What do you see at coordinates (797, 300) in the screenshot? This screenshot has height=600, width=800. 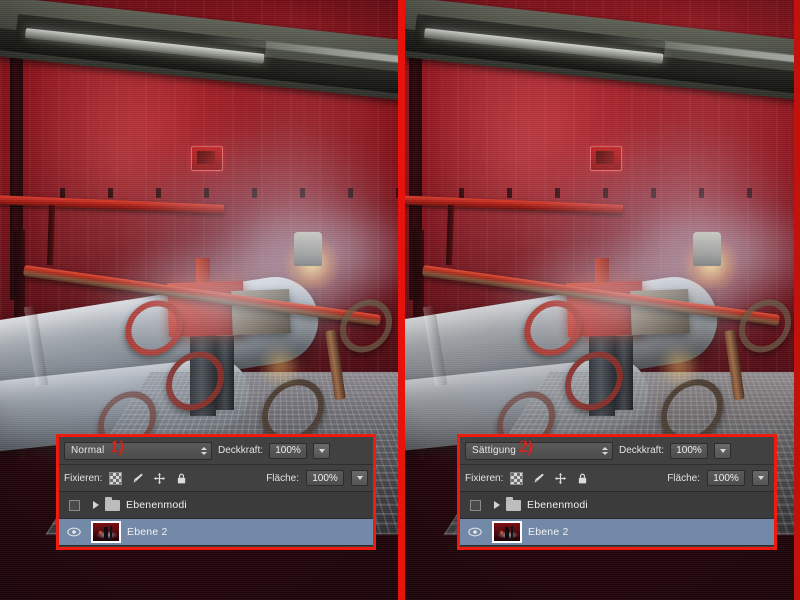 I see `right-frame-edge` at bounding box center [797, 300].